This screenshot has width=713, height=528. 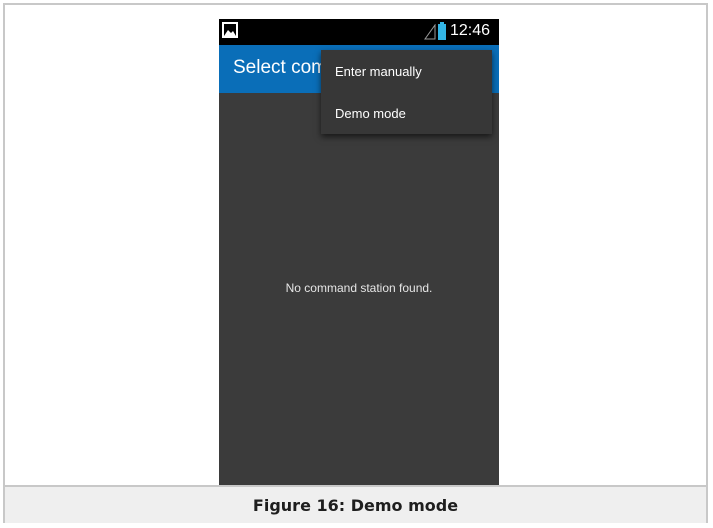 What do you see at coordinates (280, 67) in the screenshot?
I see `action-bar-title: Select com` at bounding box center [280, 67].